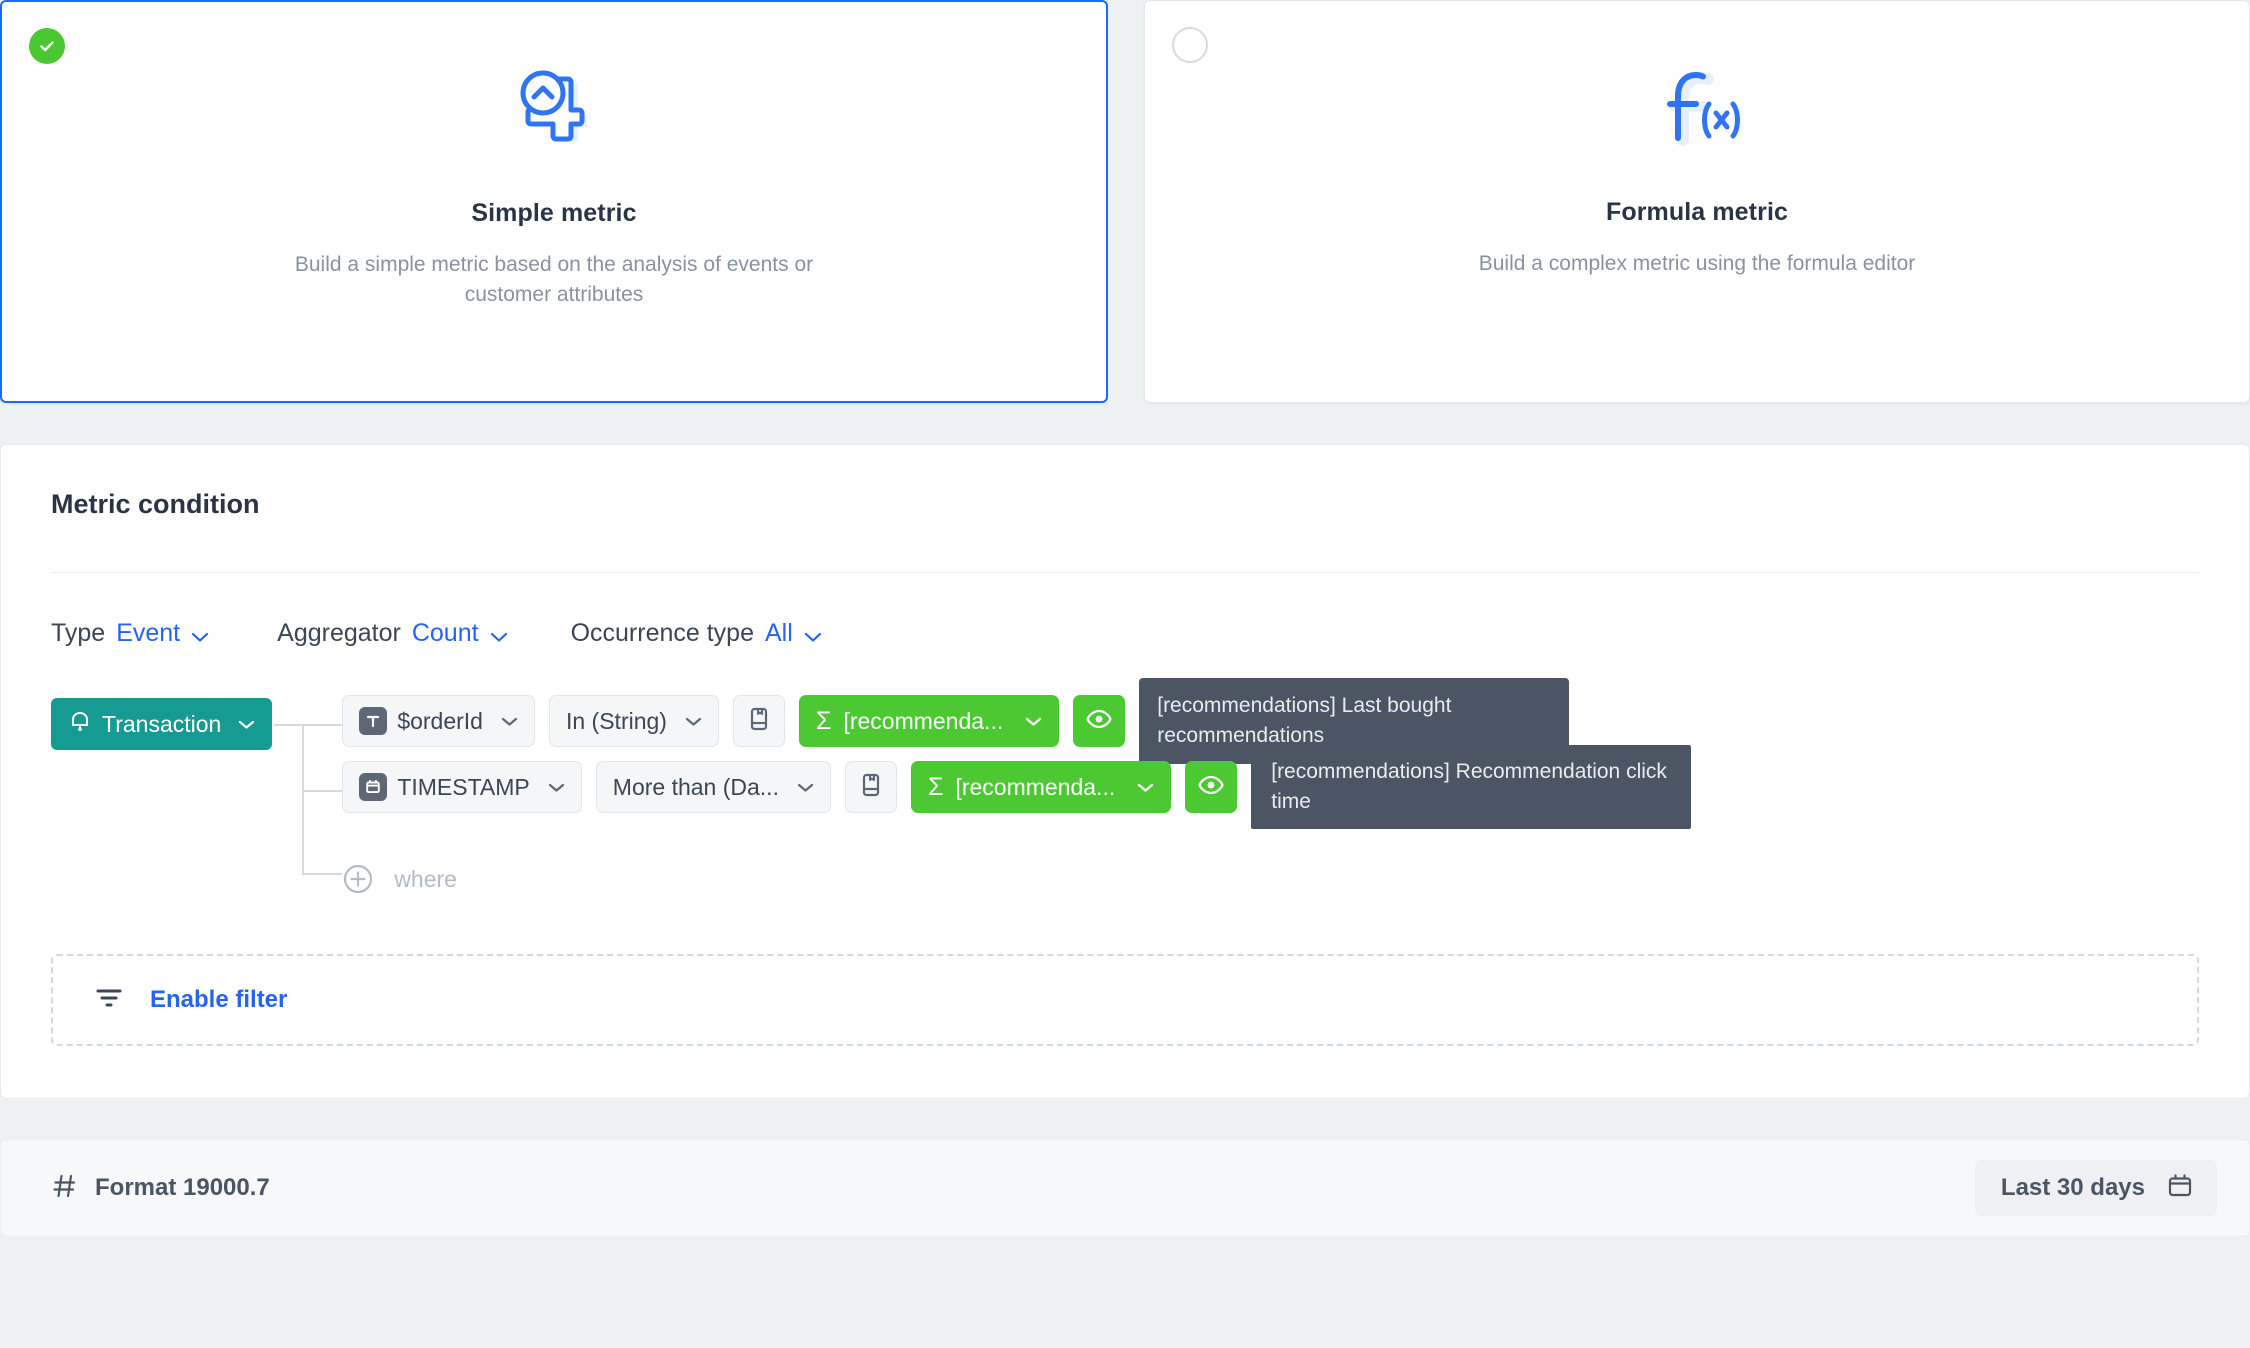 This screenshot has height=1348, width=2250. Describe the element at coordinates (1190, 45) in the screenshot. I see `radio-unselected-icon` at that location.